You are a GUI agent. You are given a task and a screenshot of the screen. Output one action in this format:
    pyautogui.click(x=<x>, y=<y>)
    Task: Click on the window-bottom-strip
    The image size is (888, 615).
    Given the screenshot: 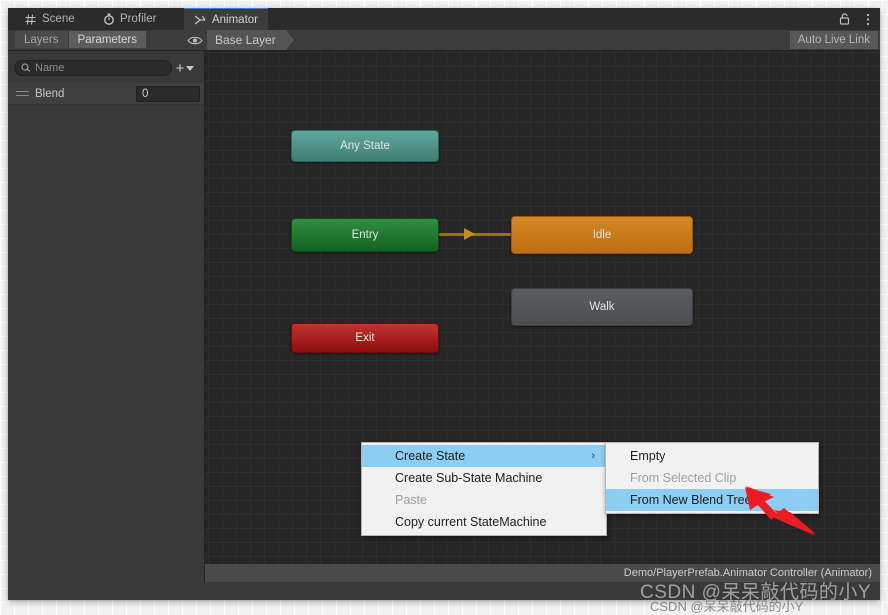 What is the action you would take?
    pyautogui.click(x=444, y=591)
    